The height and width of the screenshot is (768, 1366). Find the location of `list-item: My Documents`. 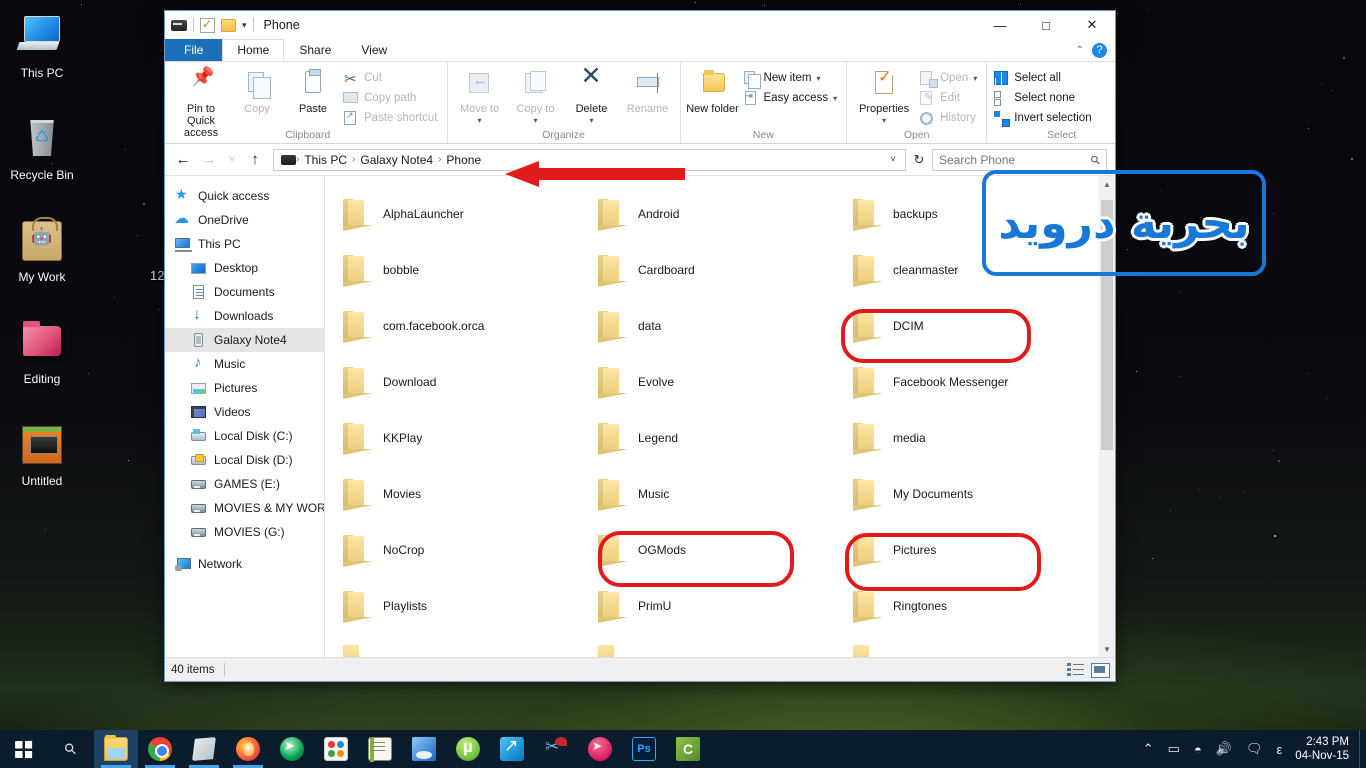

list-item: My Documents is located at coordinates (972, 494).